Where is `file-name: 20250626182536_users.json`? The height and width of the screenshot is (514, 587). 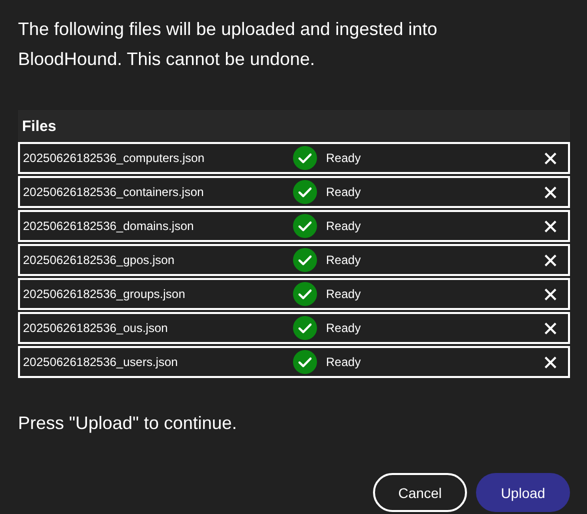
file-name: 20250626182536_users.json is located at coordinates (100, 362).